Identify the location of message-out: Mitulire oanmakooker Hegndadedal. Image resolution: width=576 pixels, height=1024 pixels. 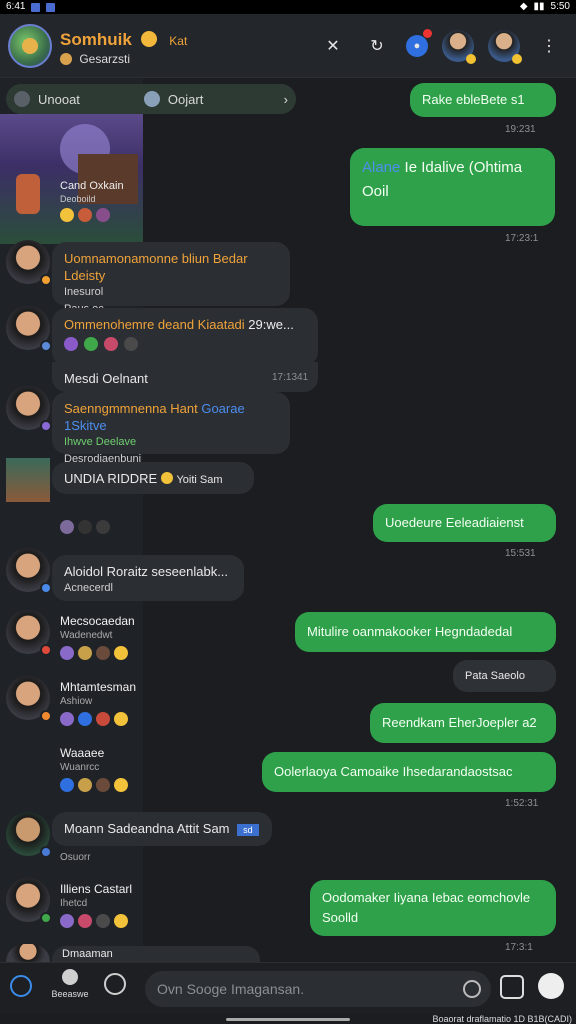
(425, 632).